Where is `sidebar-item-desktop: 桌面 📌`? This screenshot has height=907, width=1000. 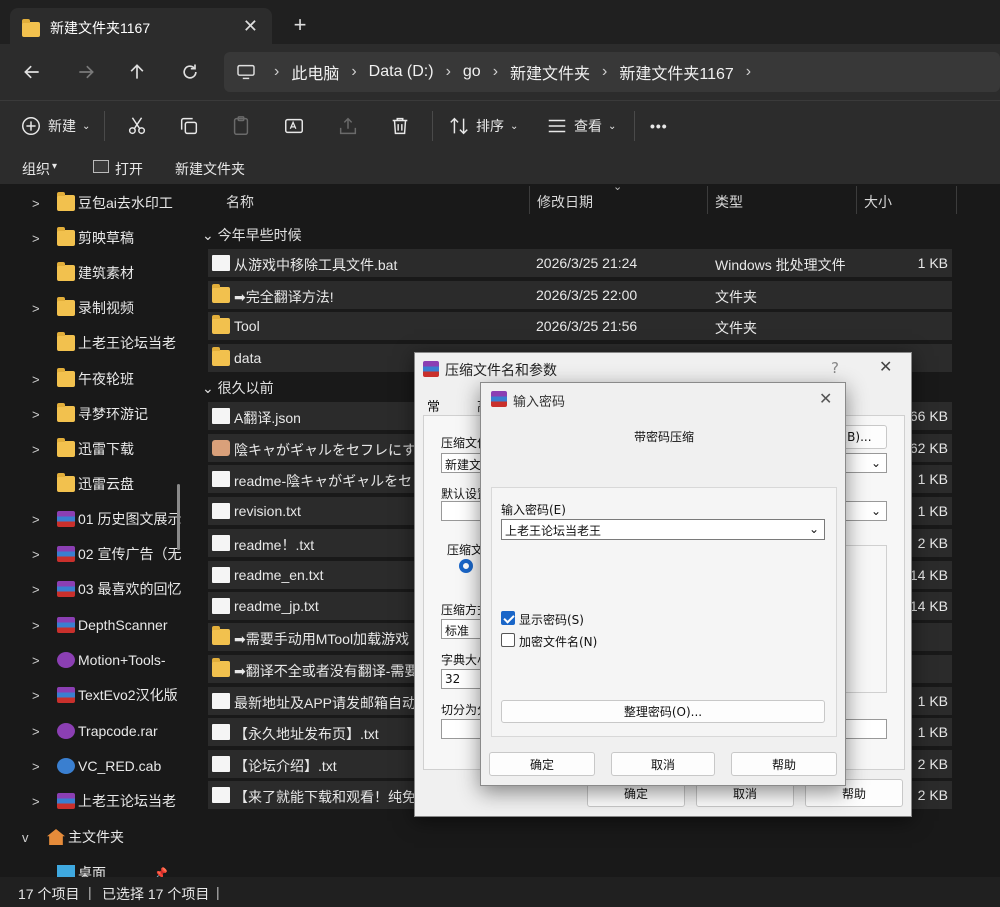 sidebar-item-desktop: 桌面 📌 is located at coordinates (92, 866).